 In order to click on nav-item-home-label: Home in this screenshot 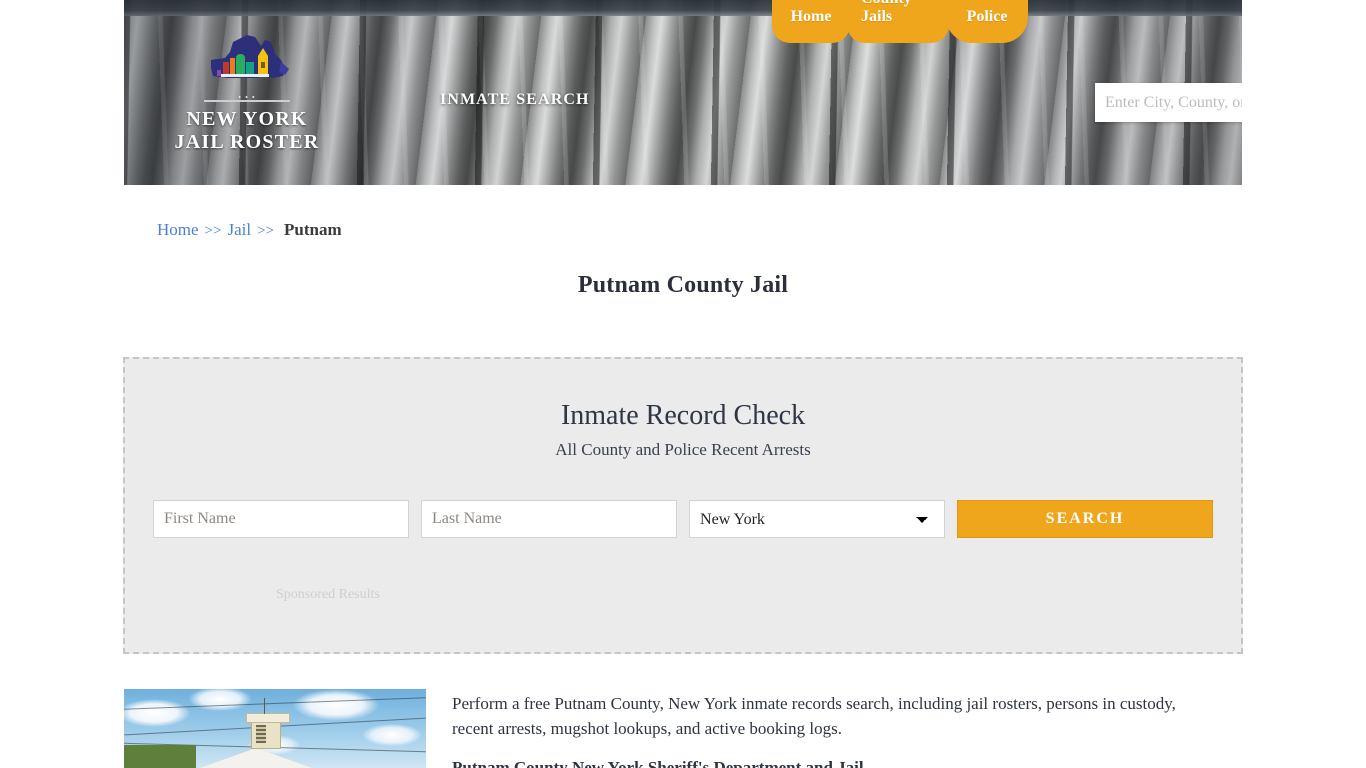, I will do `click(811, 16)`.